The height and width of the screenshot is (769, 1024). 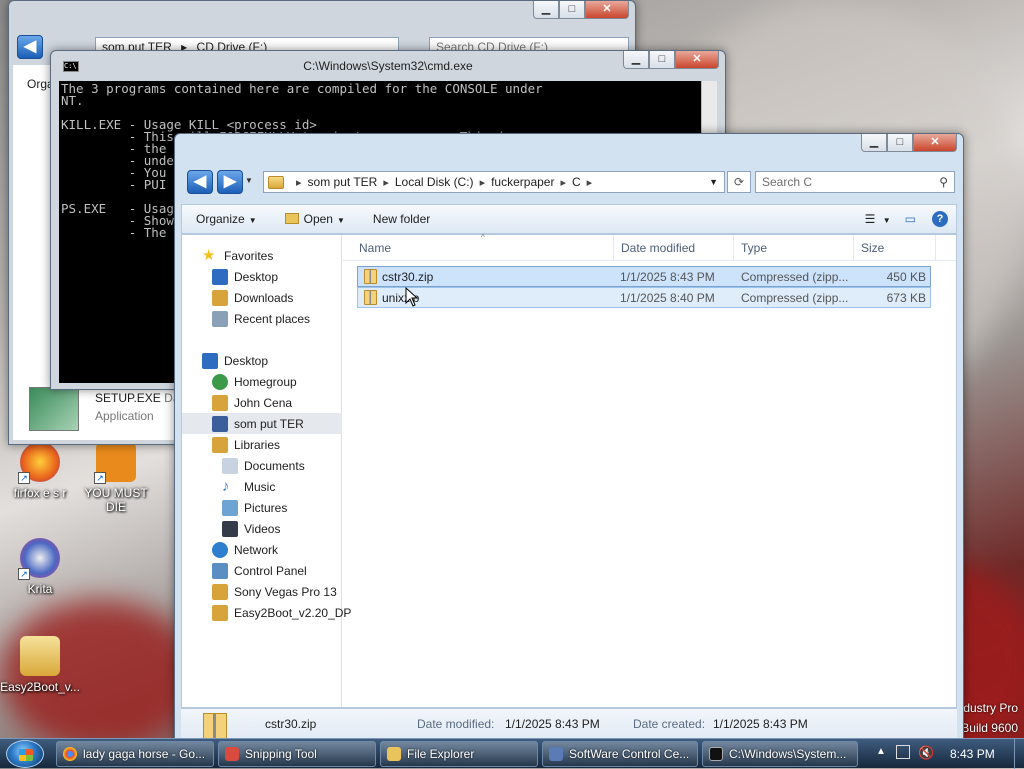 I want to click on show-hidden-icons-icon: ▲, so click(x=881, y=751).